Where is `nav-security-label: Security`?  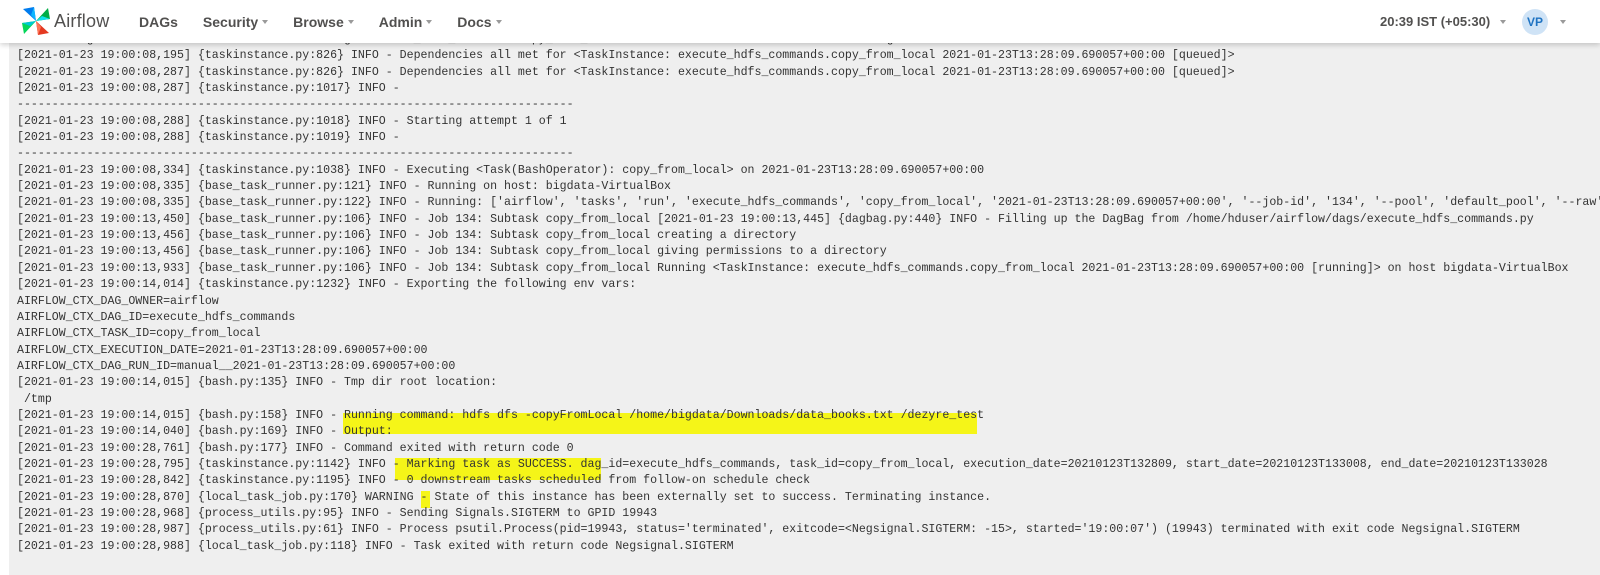 nav-security-label: Security is located at coordinates (230, 21).